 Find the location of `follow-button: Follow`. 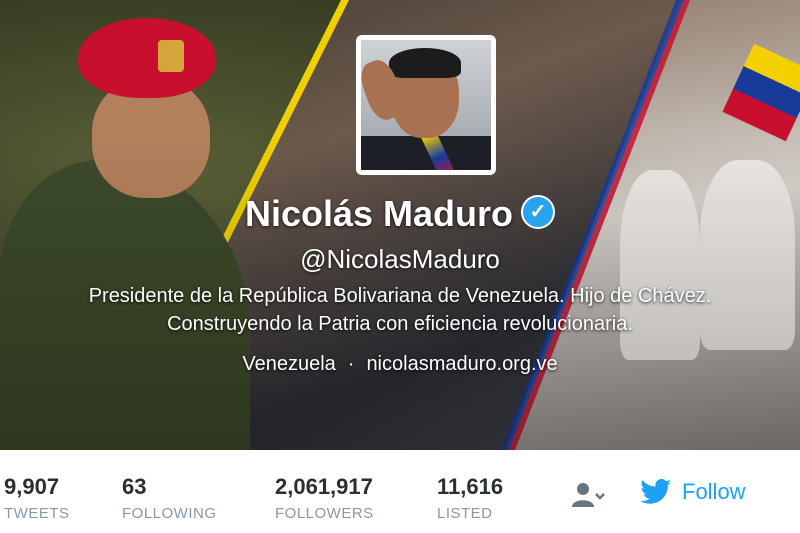

follow-button: Follow is located at coordinates (693, 492).